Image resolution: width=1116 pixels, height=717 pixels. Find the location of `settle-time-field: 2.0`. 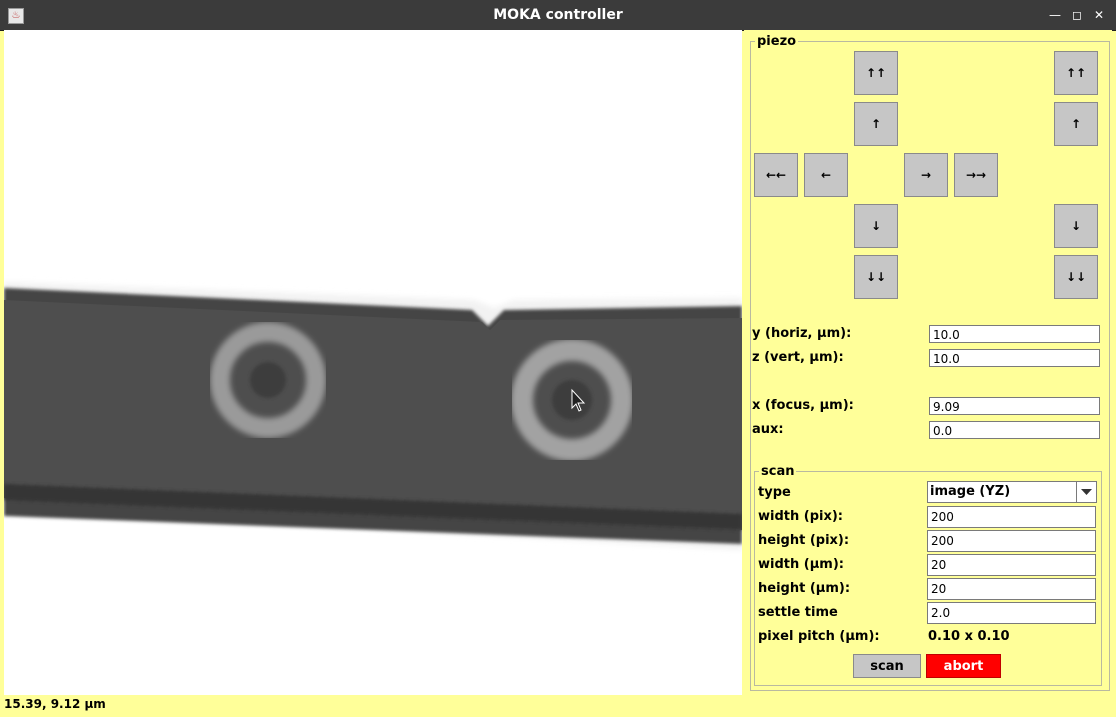

settle-time-field: 2.0 is located at coordinates (1011, 613).